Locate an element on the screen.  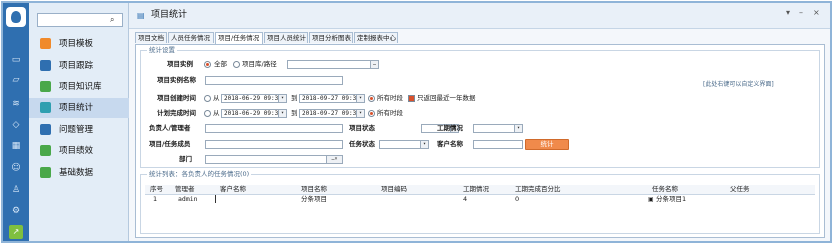
created-to-input: 2018-09-27 09:36 ▾ is located at coordinates (332, 98).